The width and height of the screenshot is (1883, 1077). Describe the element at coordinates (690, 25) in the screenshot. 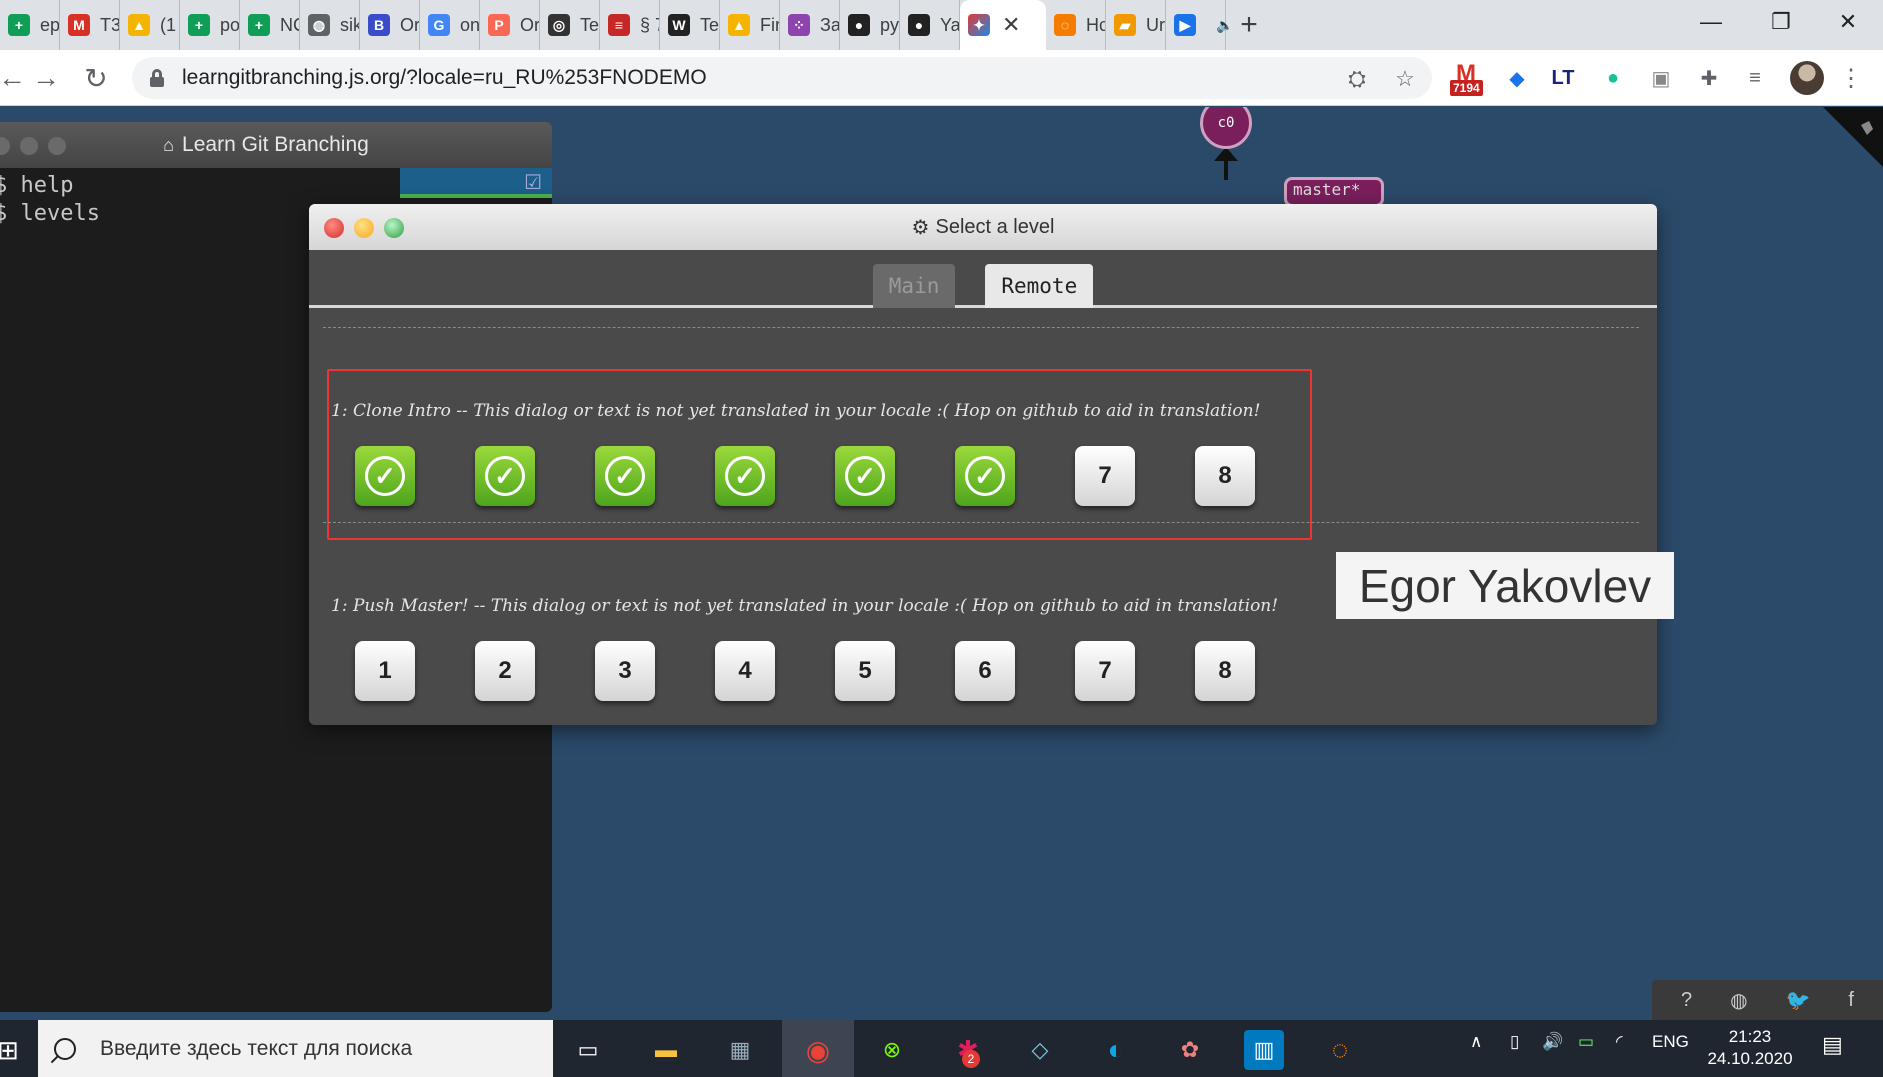

I see `browser-tab: W Te` at that location.